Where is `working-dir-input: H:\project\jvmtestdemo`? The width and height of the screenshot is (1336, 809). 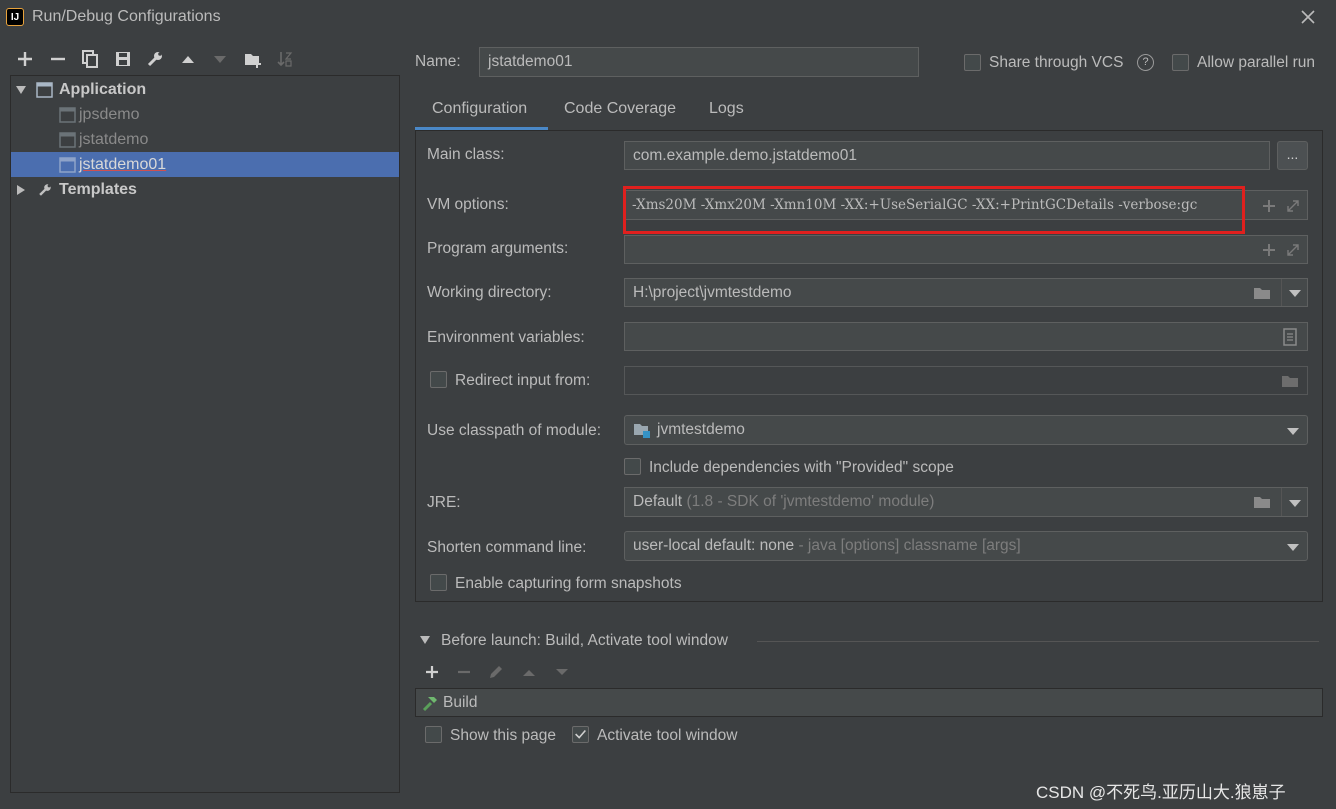
working-dir-input: H:\project\jvmtestdemo is located at coordinates (966, 292).